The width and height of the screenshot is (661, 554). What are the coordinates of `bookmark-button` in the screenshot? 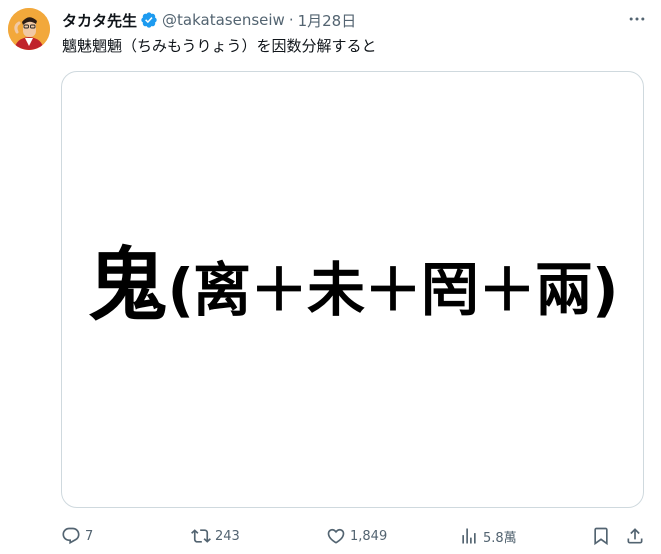 It's located at (601, 536).